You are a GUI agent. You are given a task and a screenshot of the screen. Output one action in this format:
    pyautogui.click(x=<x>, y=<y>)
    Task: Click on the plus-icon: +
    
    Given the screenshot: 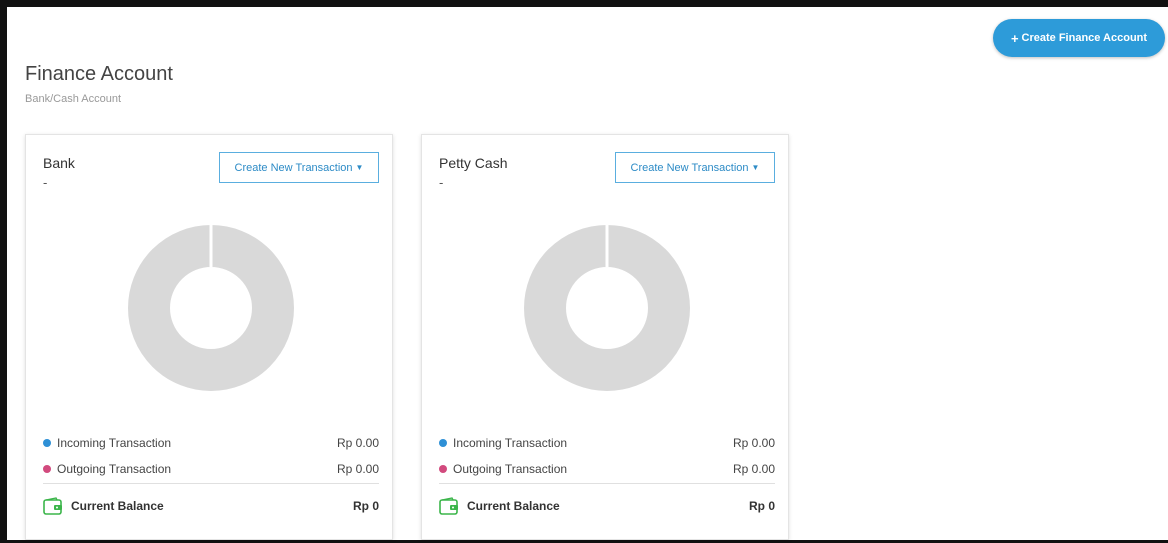 What is the action you would take?
    pyautogui.click(x=1014, y=38)
    